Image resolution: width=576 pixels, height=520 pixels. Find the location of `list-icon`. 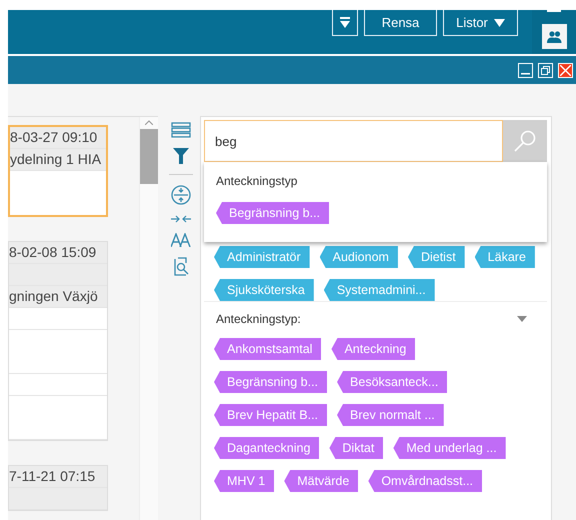

list-icon is located at coordinates (181, 130).